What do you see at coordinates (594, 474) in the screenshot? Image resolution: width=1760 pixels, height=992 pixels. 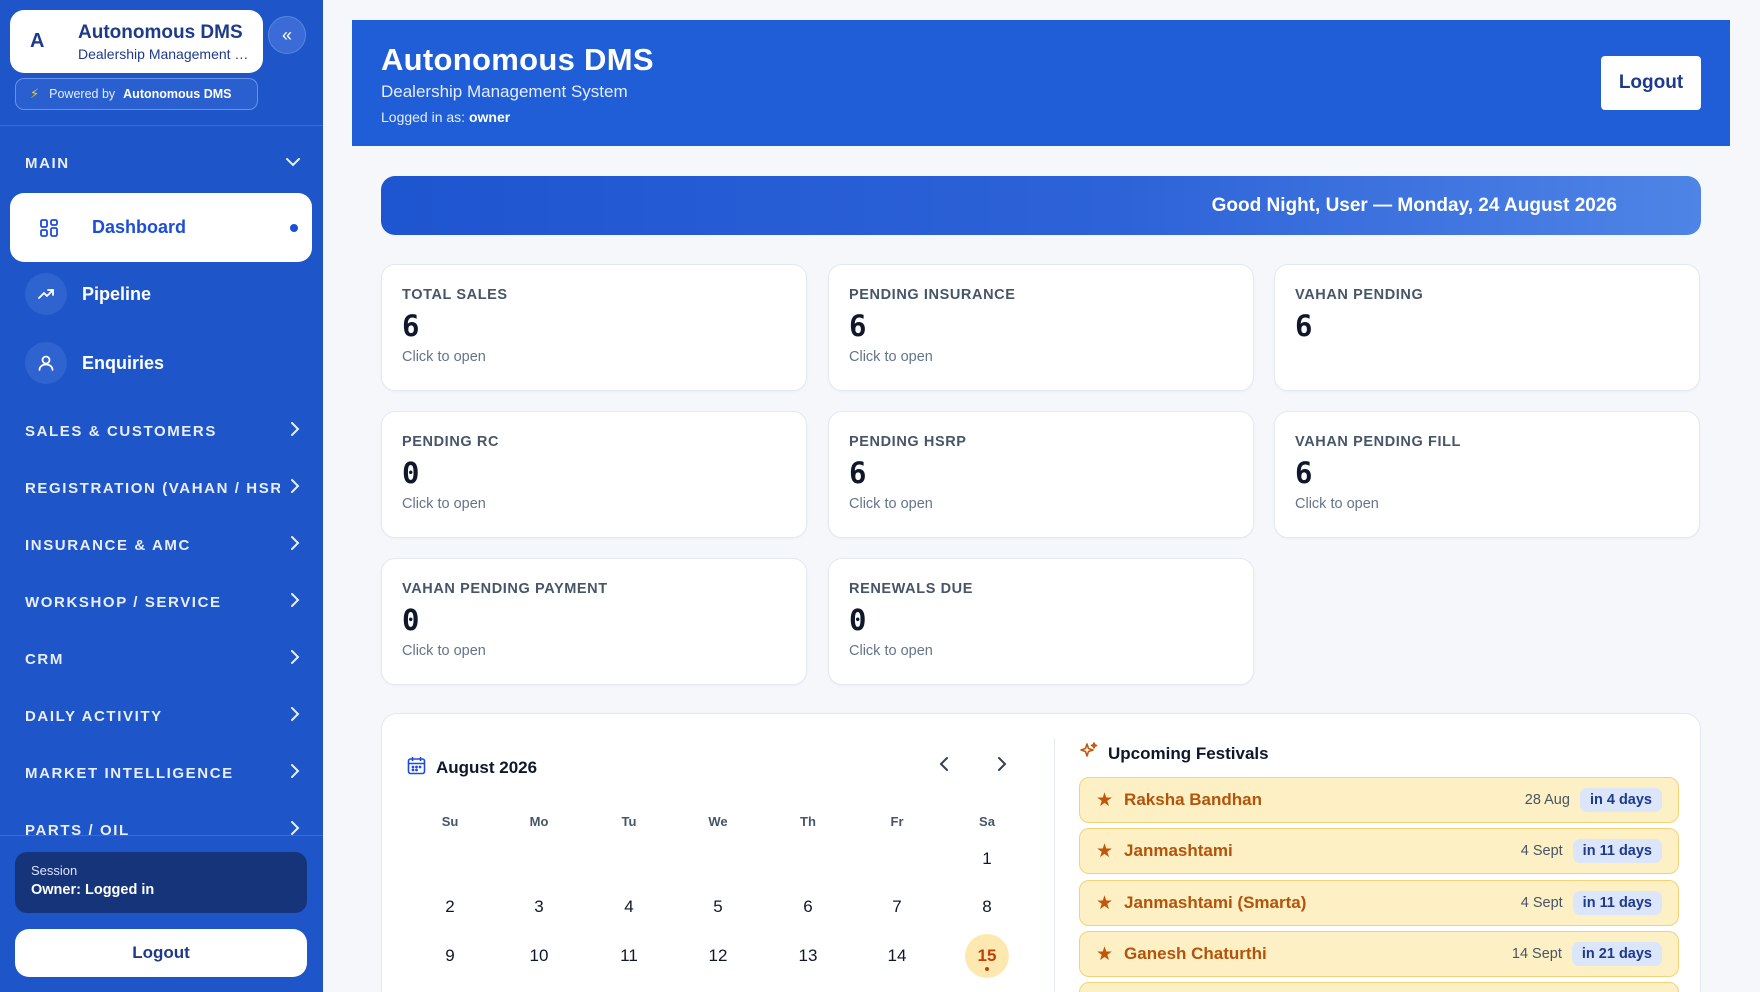 I see `stat-card-pending-rc: PENDING RC 0 Click to open` at bounding box center [594, 474].